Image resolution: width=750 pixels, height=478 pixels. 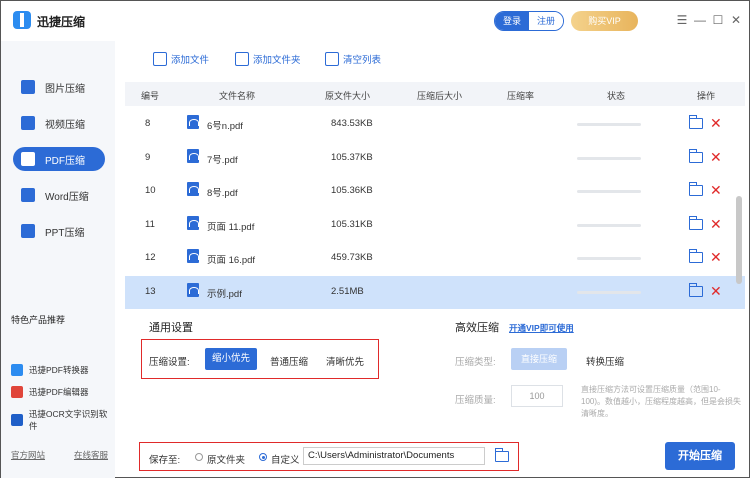 What do you see at coordinates (739, 240) in the screenshot?
I see `table-scrollbar` at bounding box center [739, 240].